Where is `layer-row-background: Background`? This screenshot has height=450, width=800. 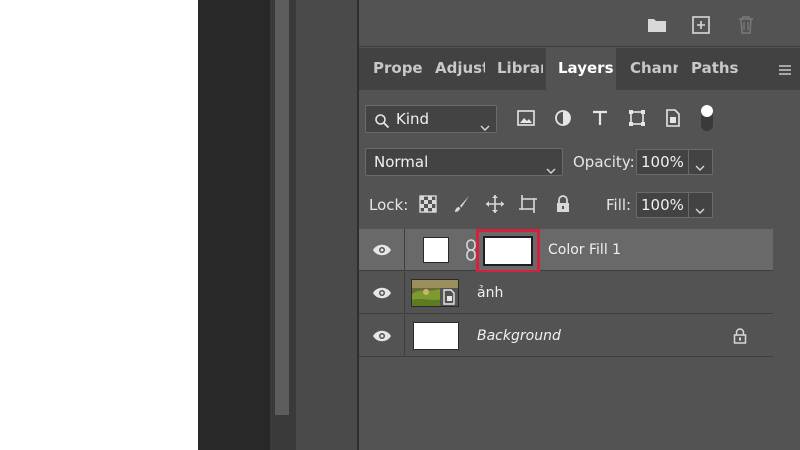 layer-row-background: Background is located at coordinates (566, 336).